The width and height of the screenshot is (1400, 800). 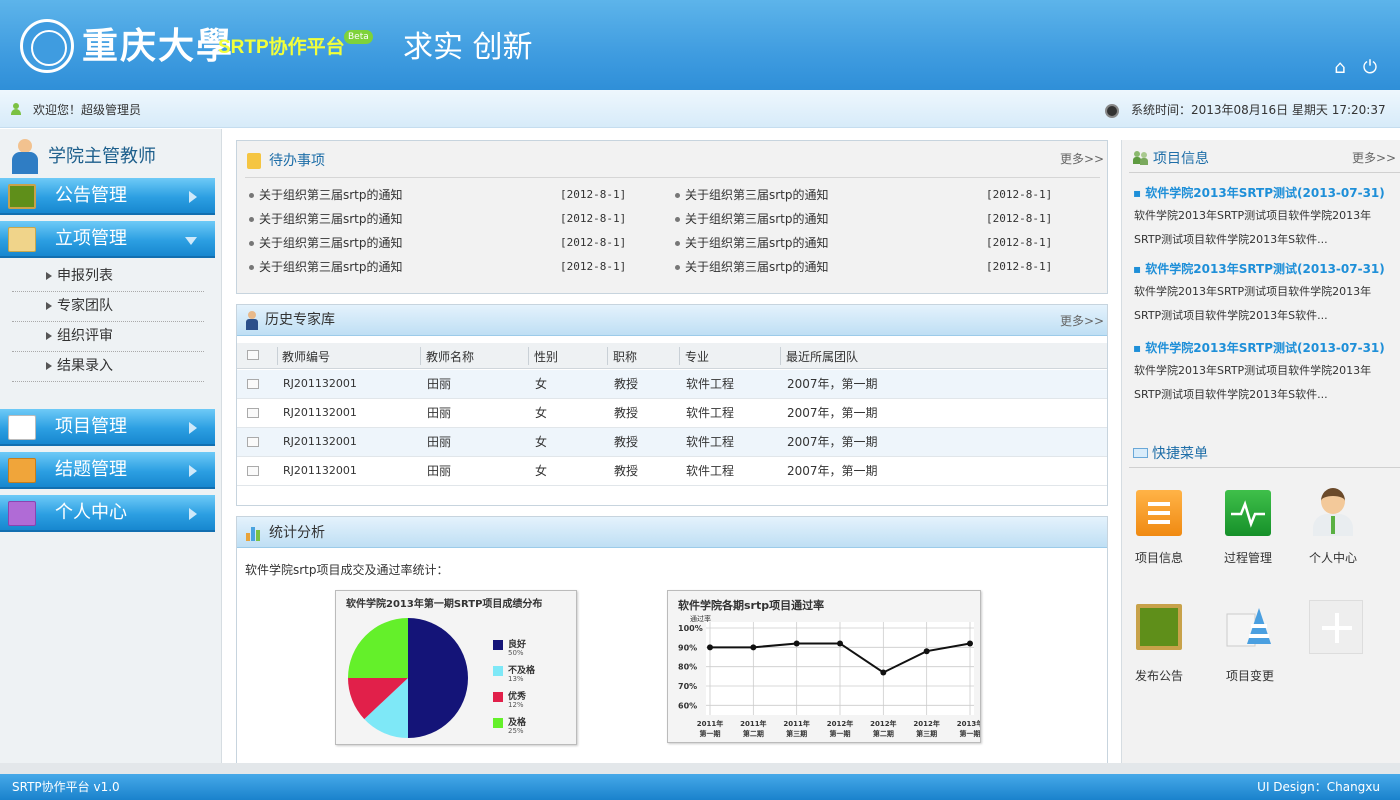 I want to click on bottom-strip, so click(x=700, y=768).